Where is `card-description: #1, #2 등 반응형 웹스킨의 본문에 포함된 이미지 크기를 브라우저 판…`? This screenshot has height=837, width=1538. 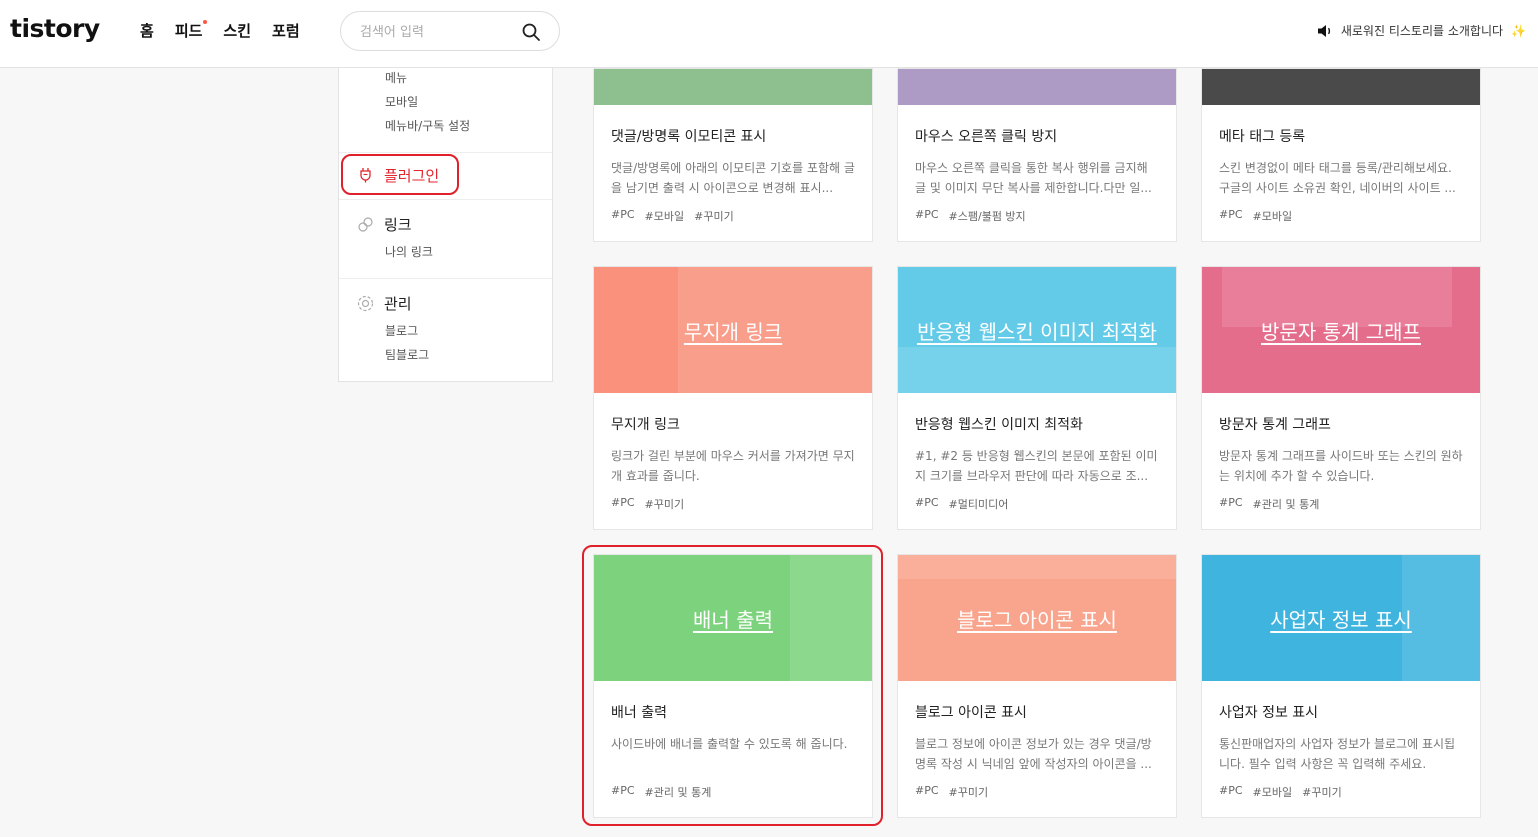 card-description: #1, #2 등 반응형 웹스킨의 본문에 포함된 이미지 크기를 브라우저 판… is located at coordinates (1036, 466).